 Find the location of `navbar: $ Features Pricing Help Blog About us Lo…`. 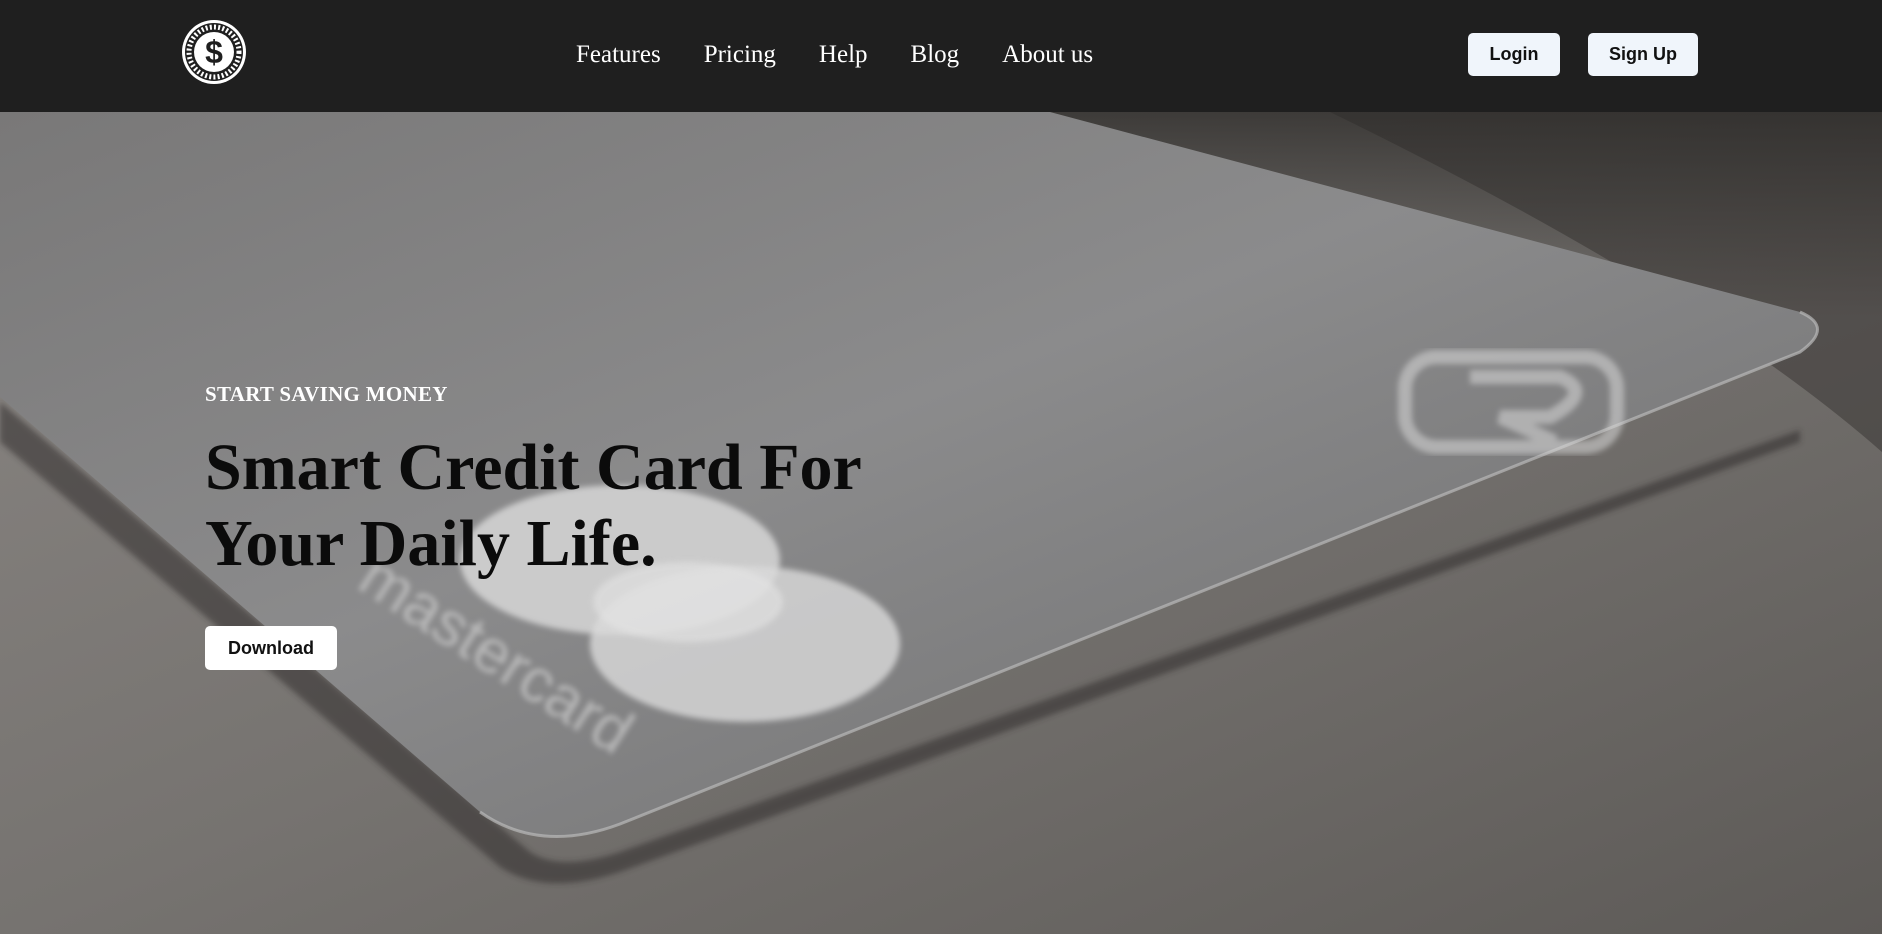

navbar: $ Features Pricing Help Blog About us Lo… is located at coordinates (941, 56).